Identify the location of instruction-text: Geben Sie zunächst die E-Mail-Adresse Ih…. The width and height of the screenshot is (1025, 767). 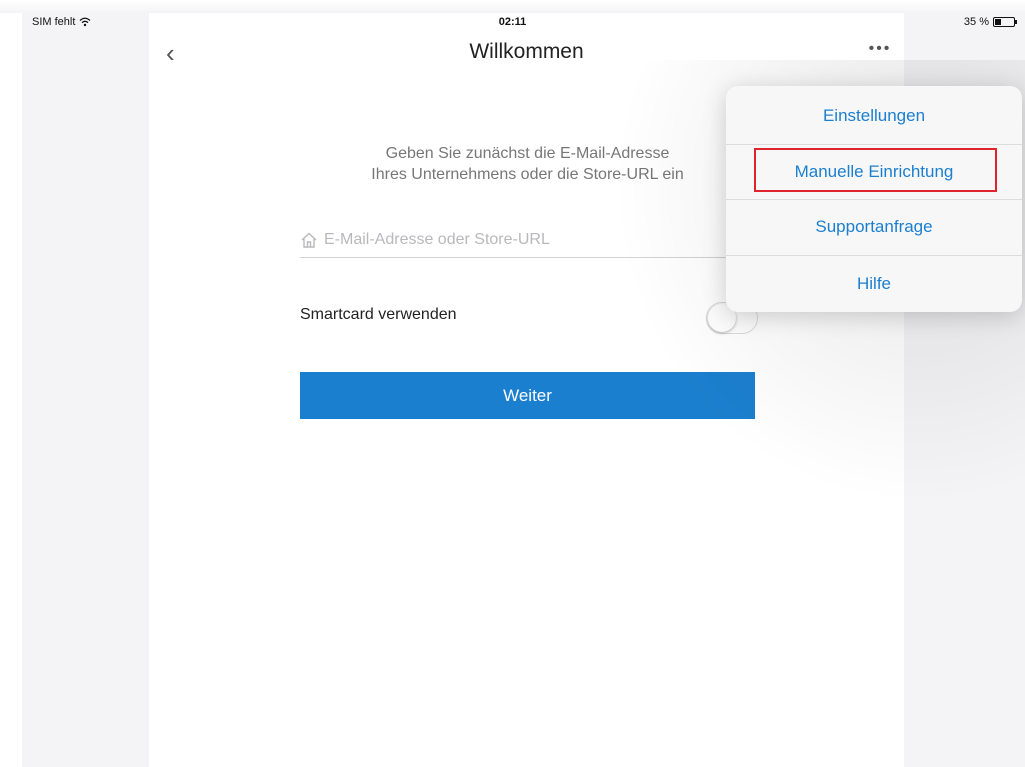
(527, 164).